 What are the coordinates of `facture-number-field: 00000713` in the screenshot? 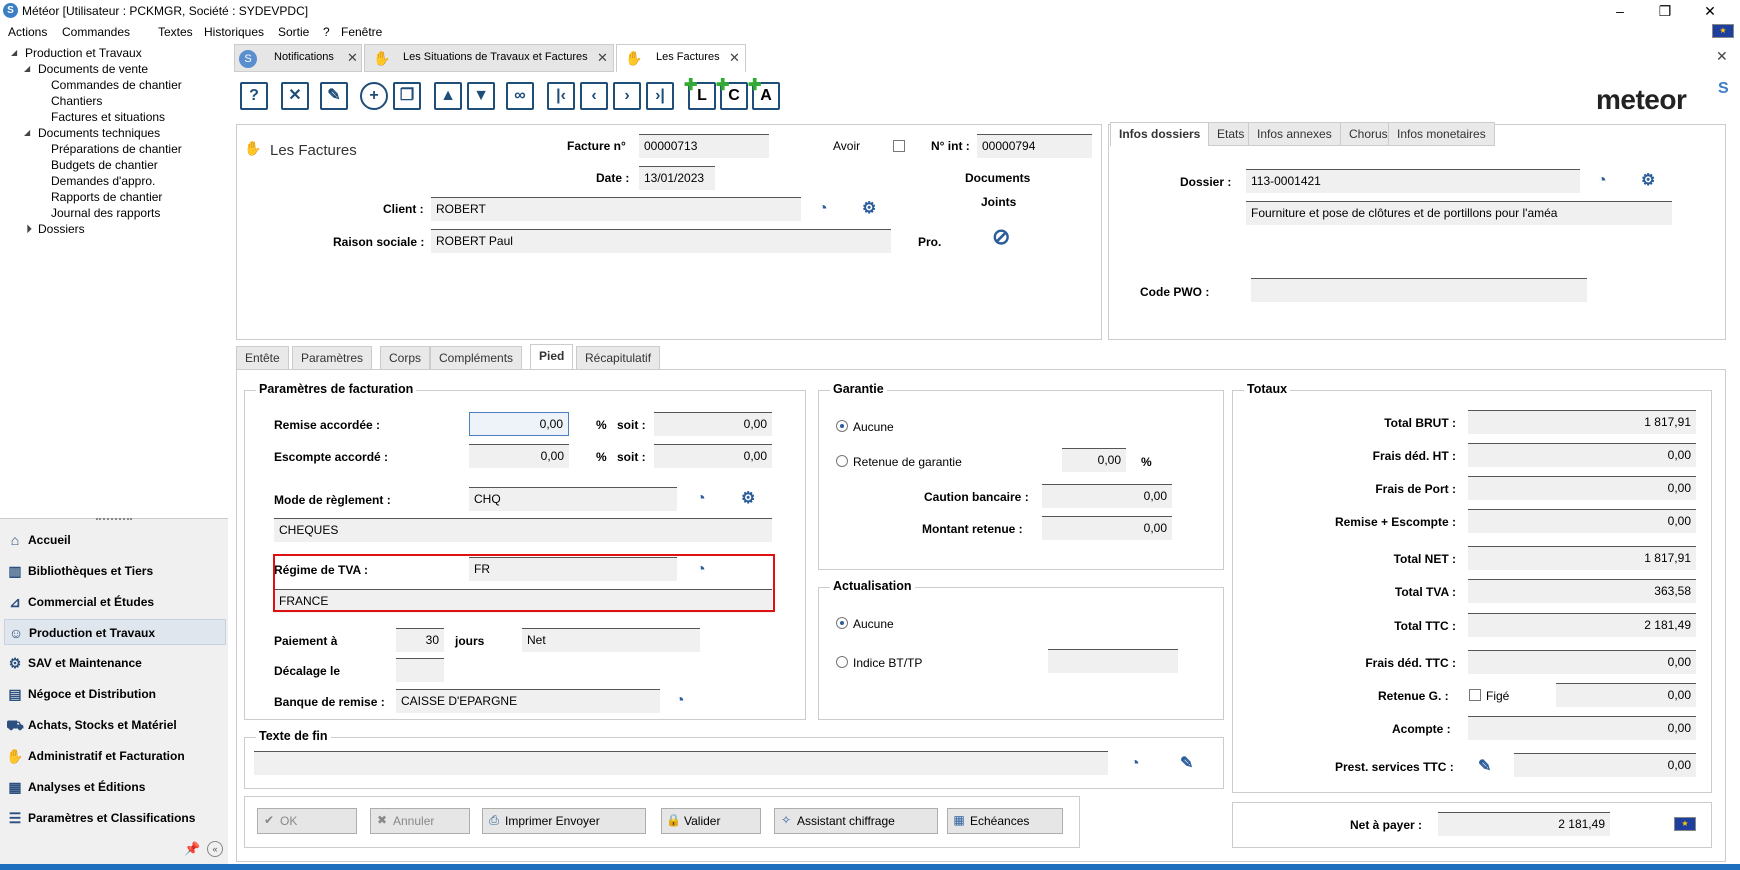 It's located at (704, 146).